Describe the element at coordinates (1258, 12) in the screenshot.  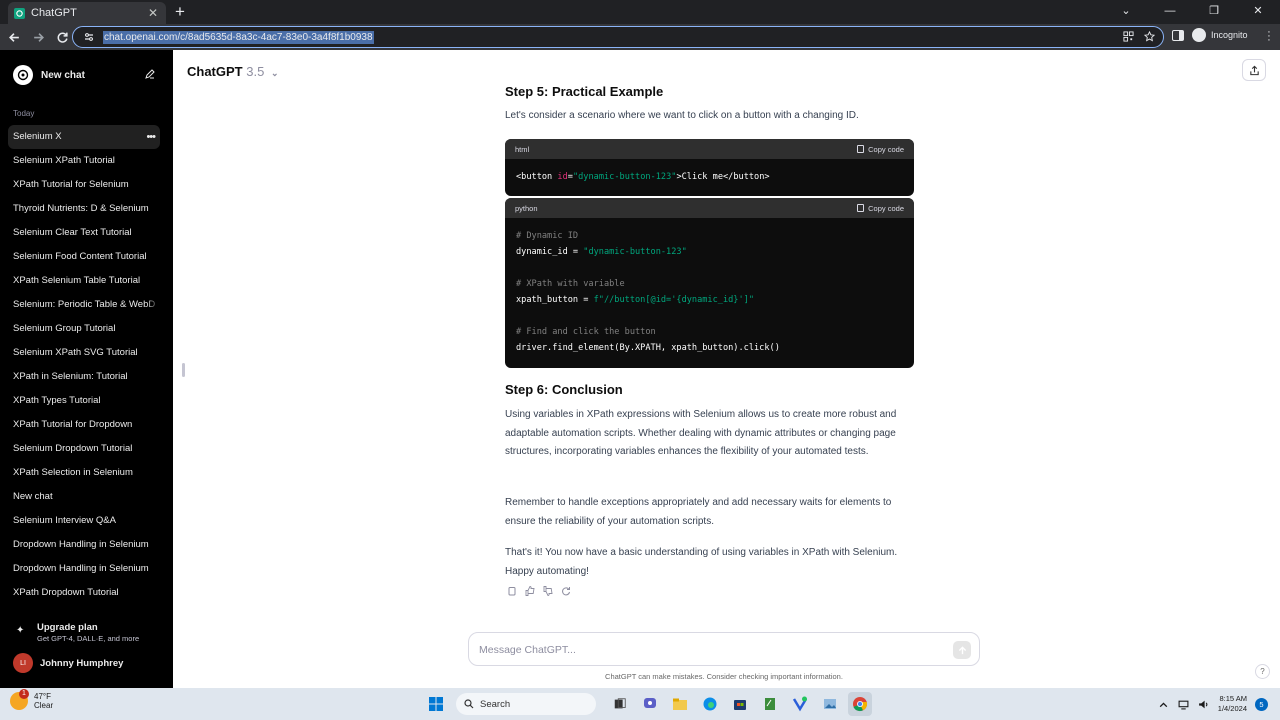
I see `close-window-icon: ✕` at that location.